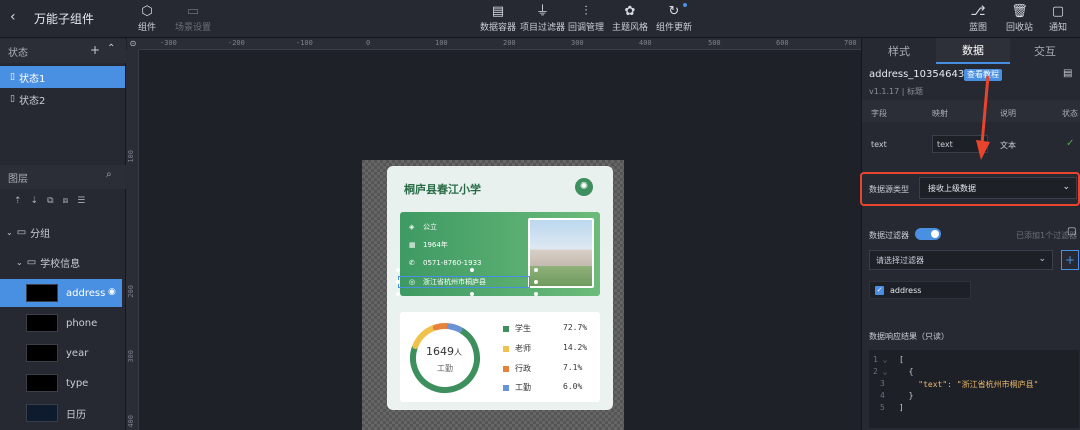 Image resolution: width=1080 pixels, height=430 pixels. I want to click on layer-thumbnail, so click(42, 293).